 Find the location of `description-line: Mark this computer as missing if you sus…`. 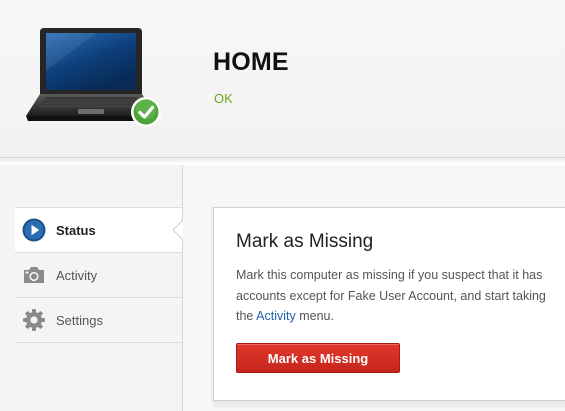

description-line: Mark this computer as missing if you sus… is located at coordinates (389, 275).